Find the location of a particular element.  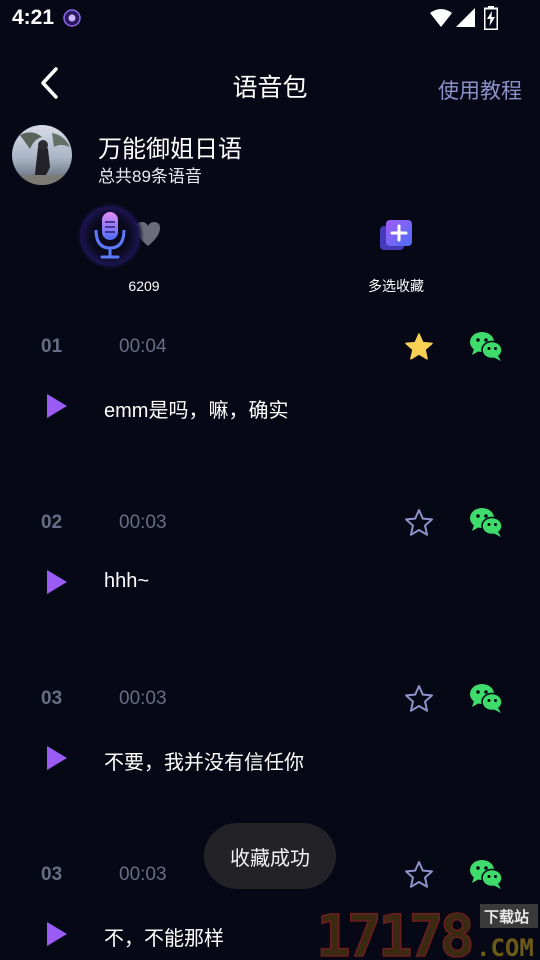

avatar is located at coordinates (42, 155).